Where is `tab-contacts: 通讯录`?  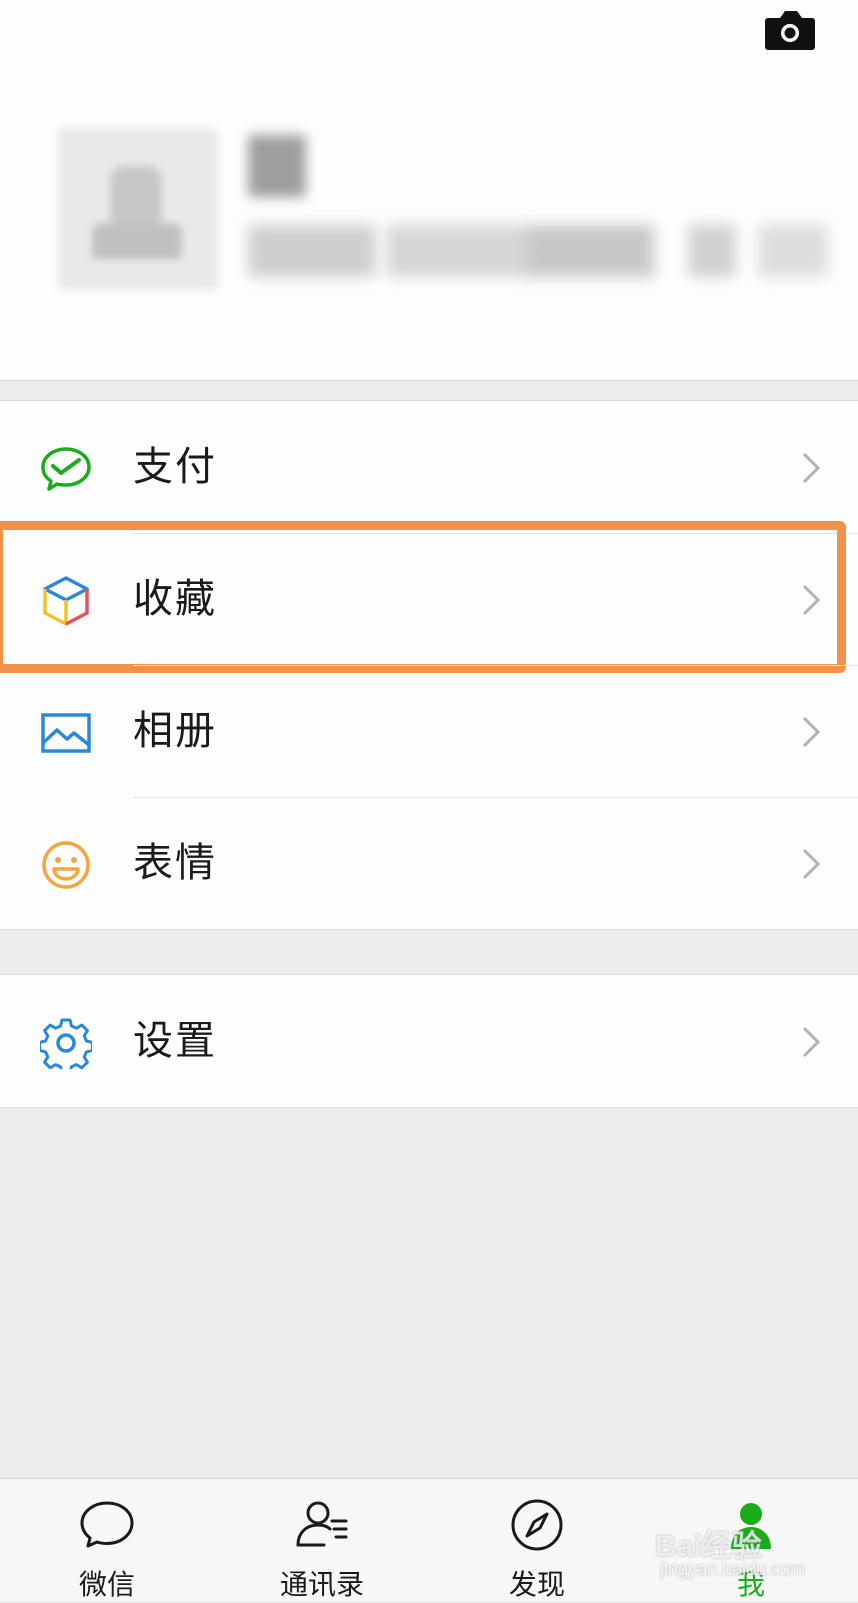 tab-contacts: 通讯录 is located at coordinates (322, 1540).